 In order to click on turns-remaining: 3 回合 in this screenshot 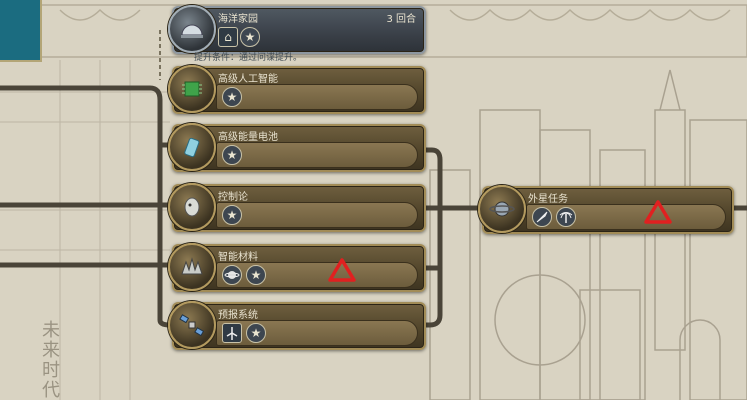, I will do `click(401, 19)`.